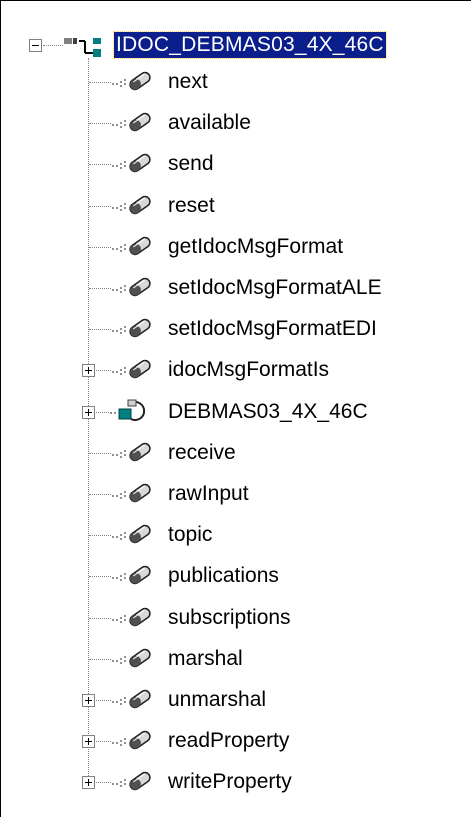 This screenshot has width=472, height=818. I want to click on tree-item-label: setIdocMsgFormatEDI, so click(272, 329).